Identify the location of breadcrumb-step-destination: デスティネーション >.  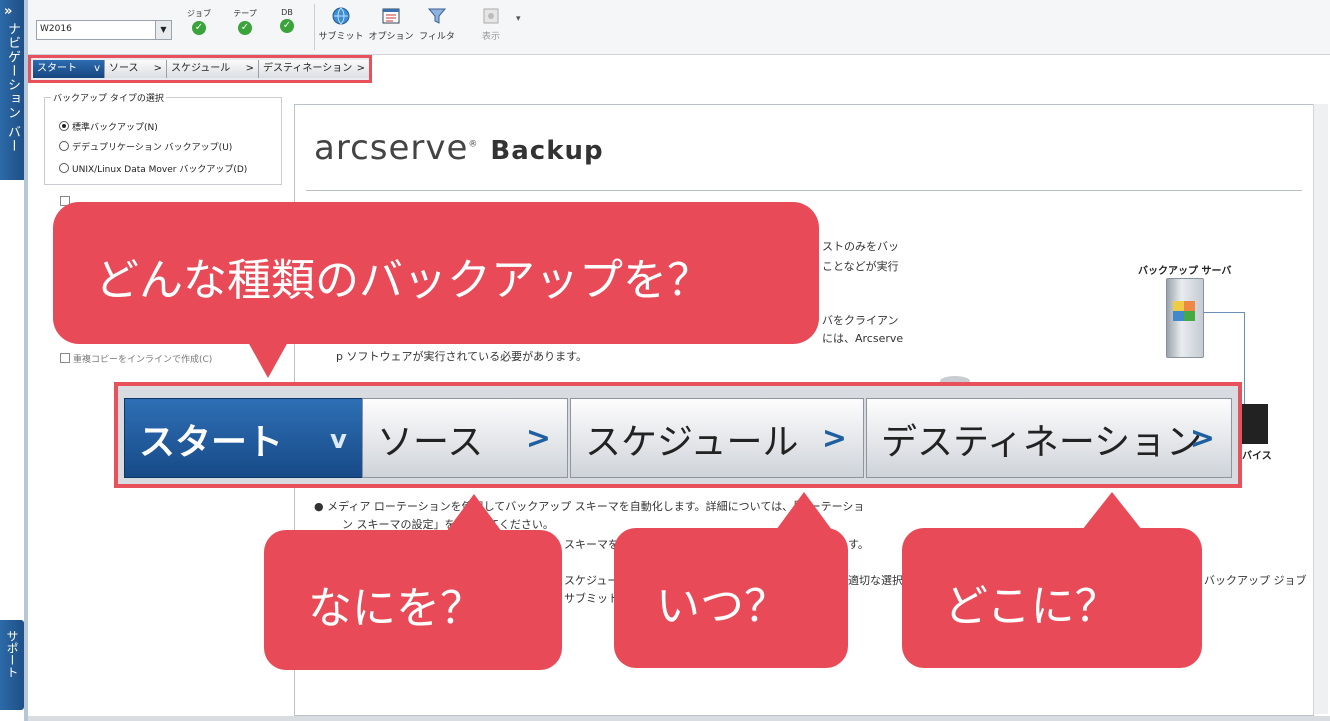
(314, 69).